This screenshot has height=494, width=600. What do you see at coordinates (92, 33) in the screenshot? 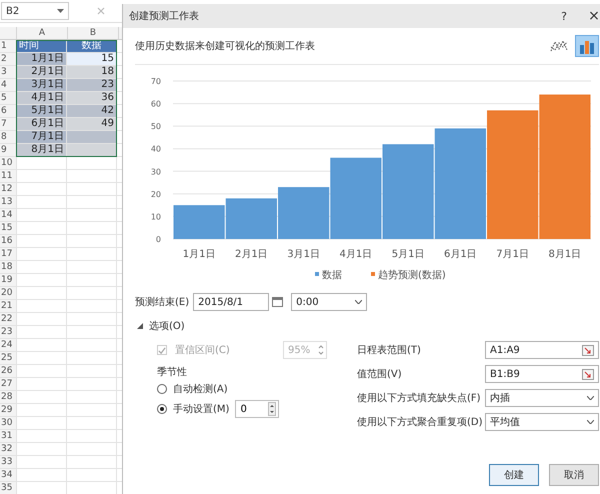
I see `column-header: B` at bounding box center [92, 33].